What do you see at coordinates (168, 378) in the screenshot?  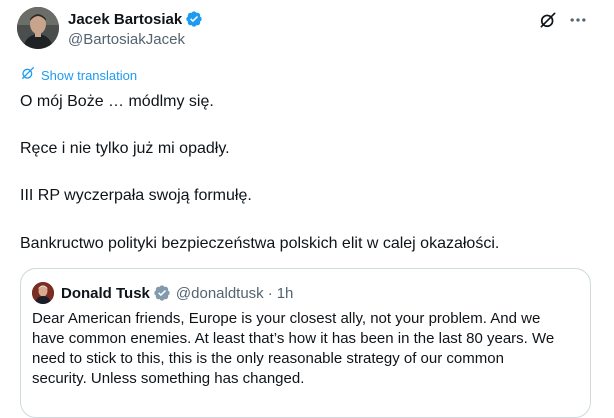 I see `quoted-text-line: security. Unless something has changed.` at bounding box center [168, 378].